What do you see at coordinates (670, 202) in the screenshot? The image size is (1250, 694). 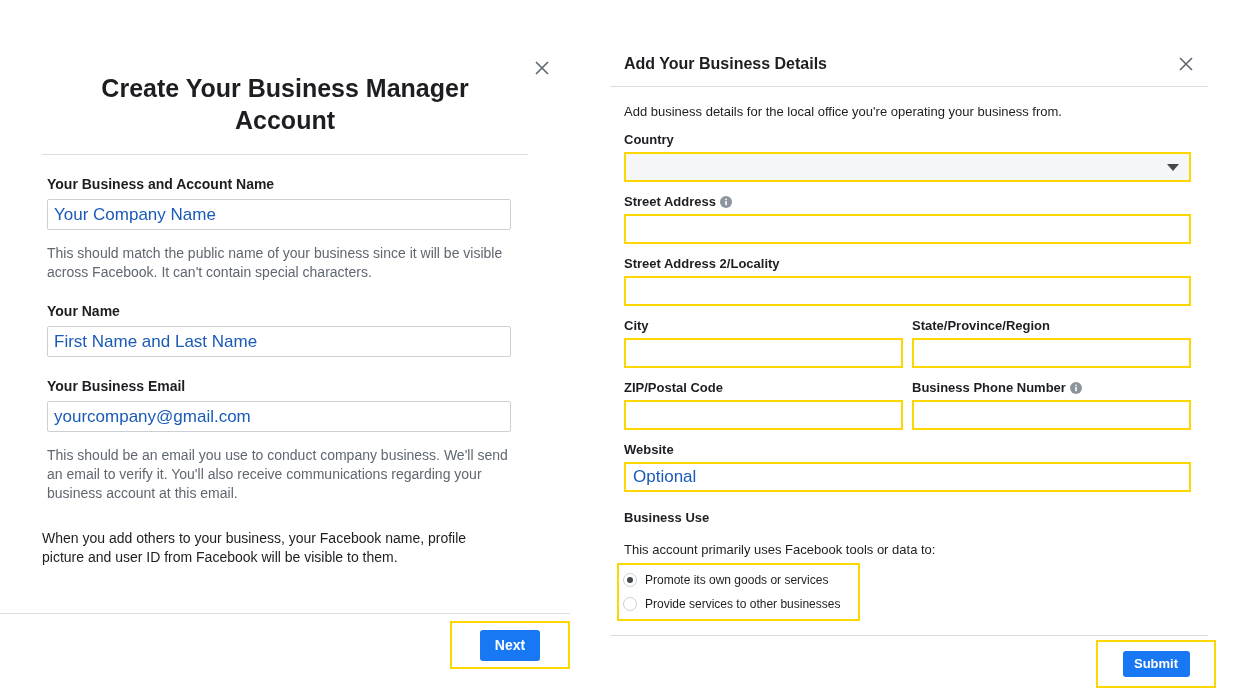 I see `field-label: Street Address` at bounding box center [670, 202].